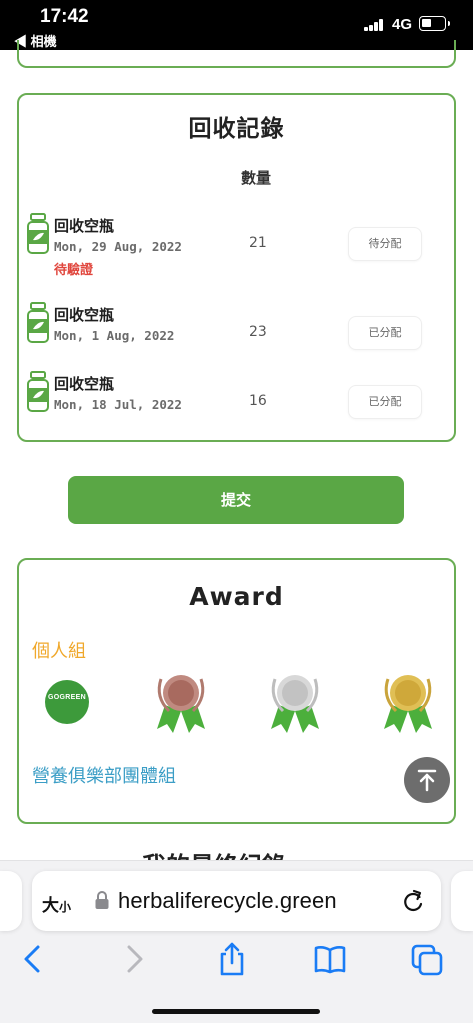 The height and width of the screenshot is (1023, 473). What do you see at coordinates (258, 401) in the screenshot?
I see `record-quantity: 16` at bounding box center [258, 401].